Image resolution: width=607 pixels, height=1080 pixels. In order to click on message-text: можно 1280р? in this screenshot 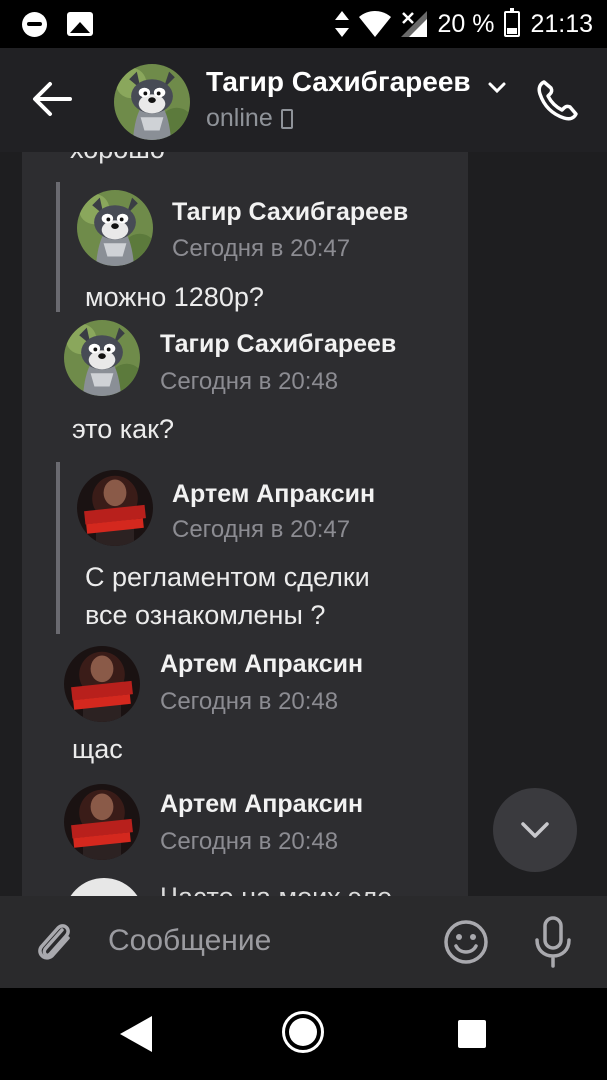, I will do `click(174, 297)`.